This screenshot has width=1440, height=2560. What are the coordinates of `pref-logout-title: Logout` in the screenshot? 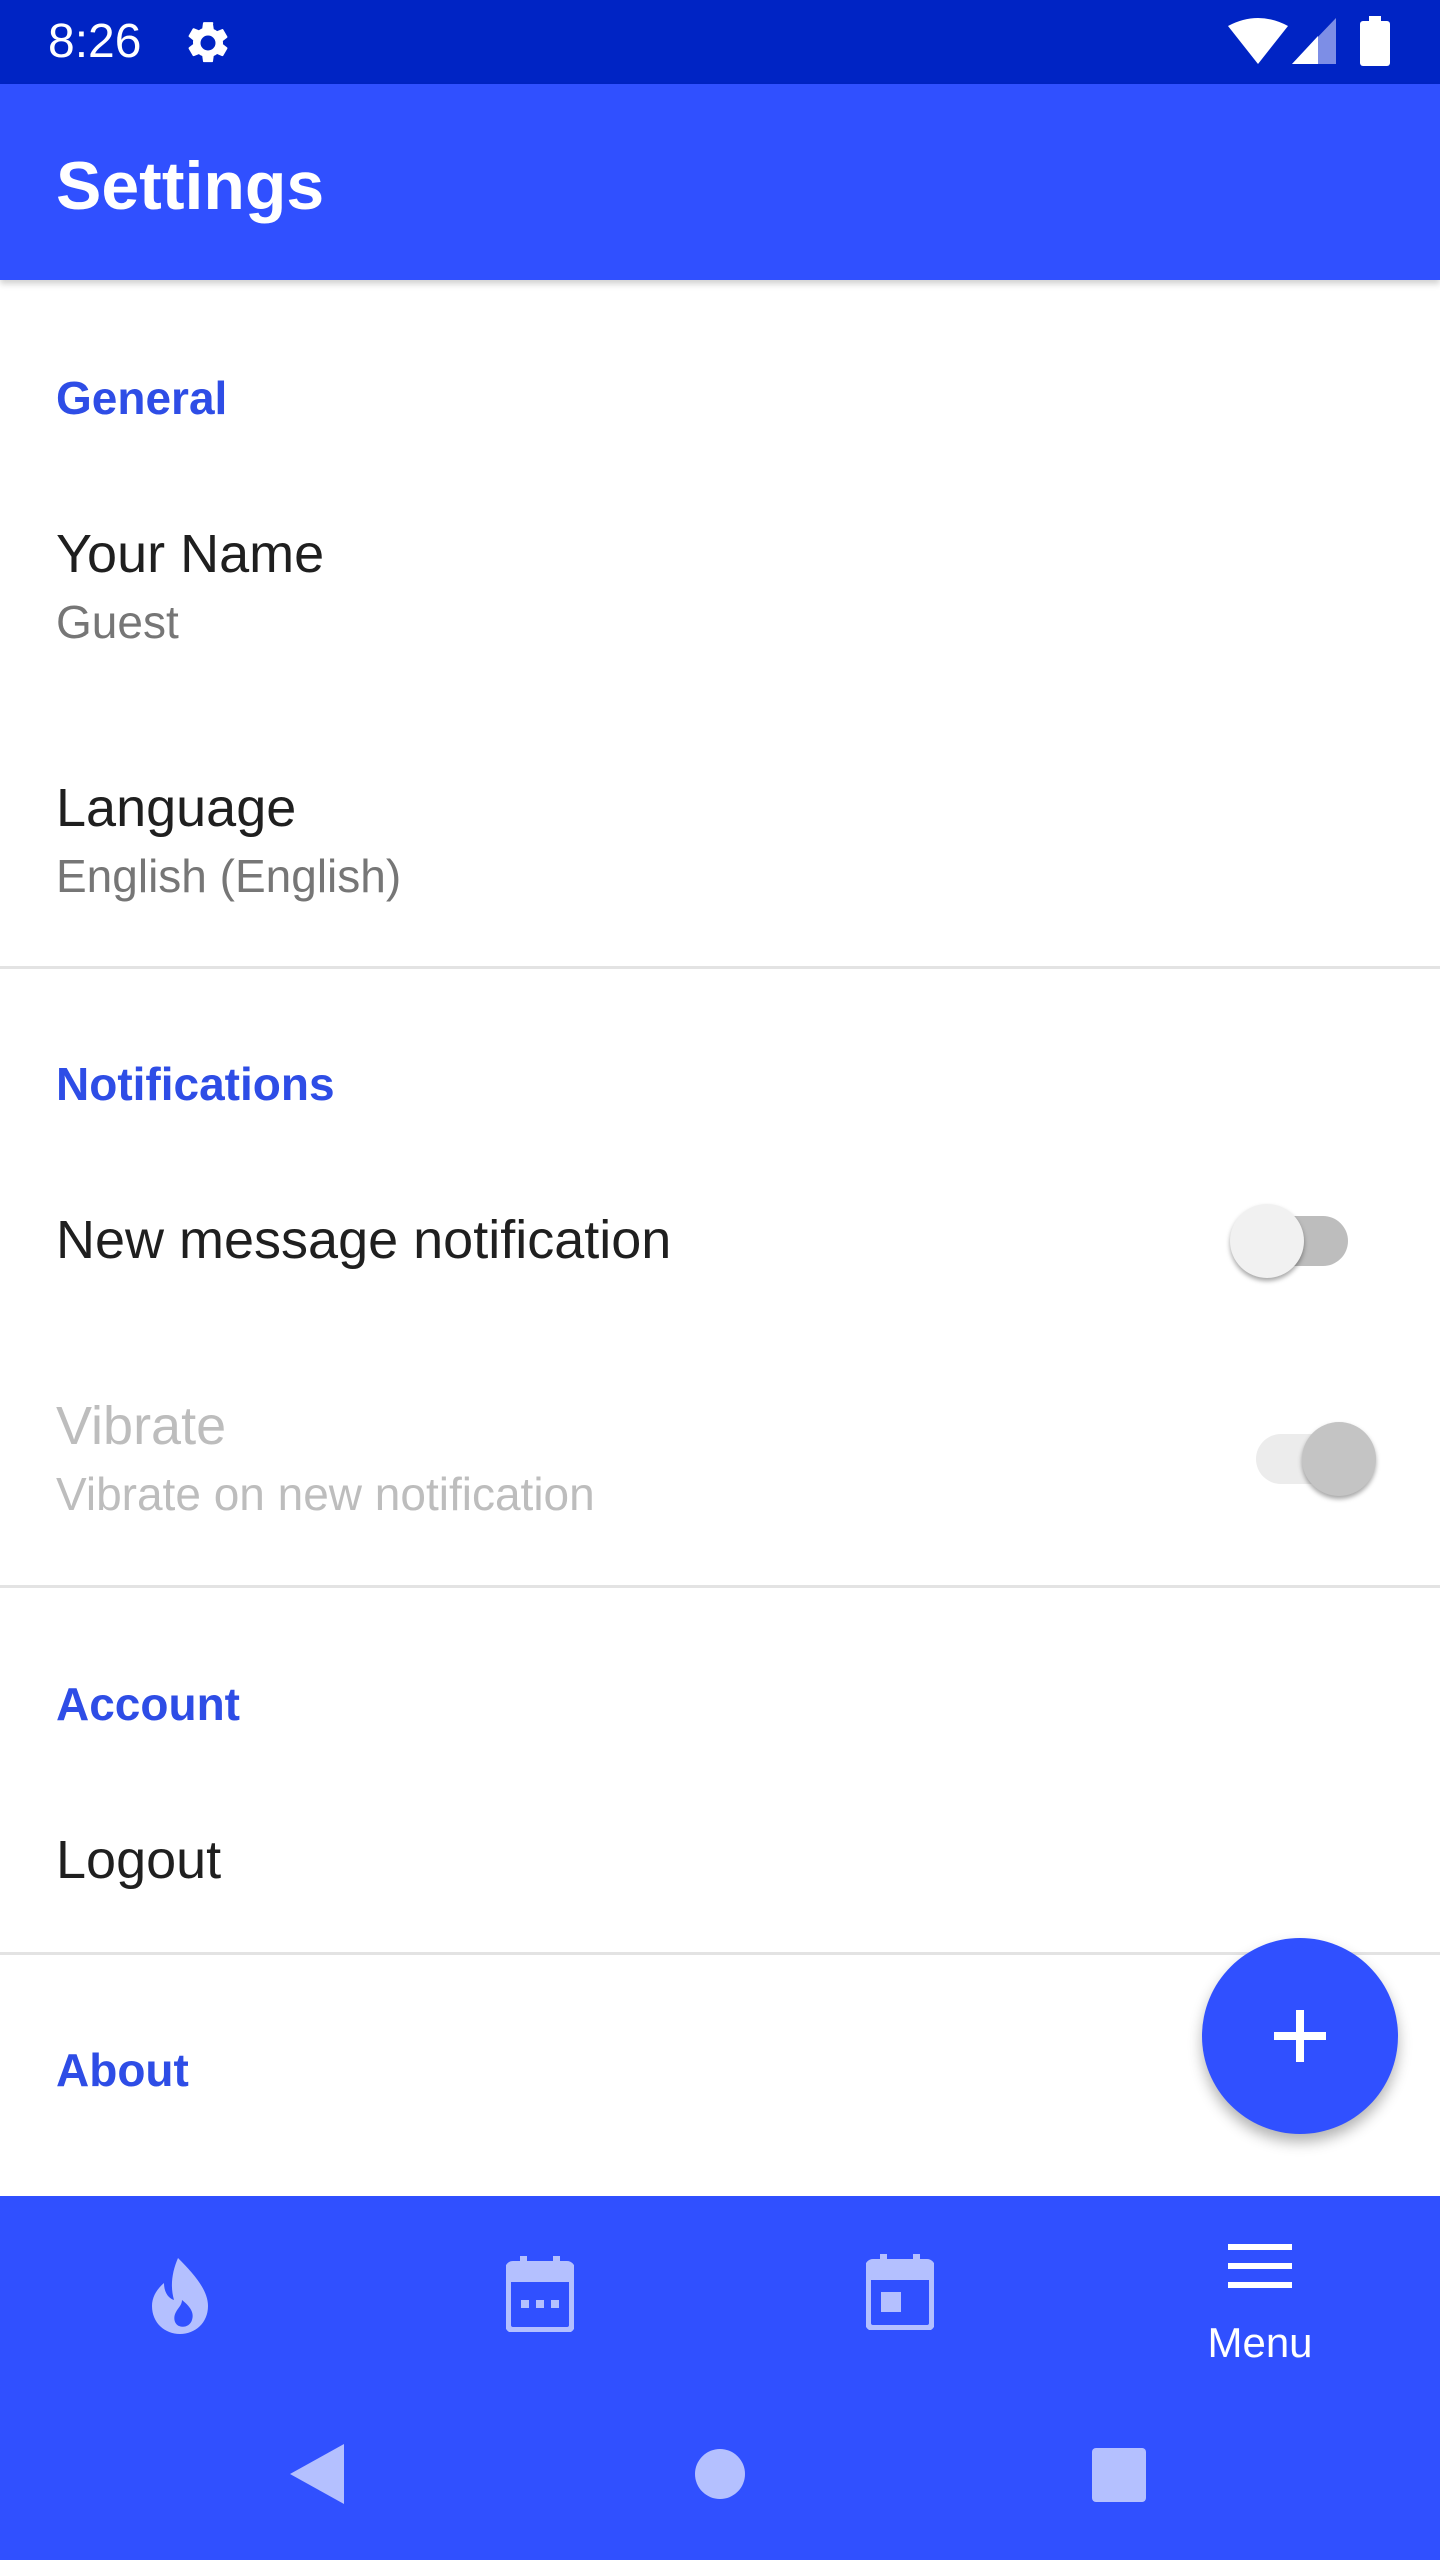 It's located at (139, 1860).